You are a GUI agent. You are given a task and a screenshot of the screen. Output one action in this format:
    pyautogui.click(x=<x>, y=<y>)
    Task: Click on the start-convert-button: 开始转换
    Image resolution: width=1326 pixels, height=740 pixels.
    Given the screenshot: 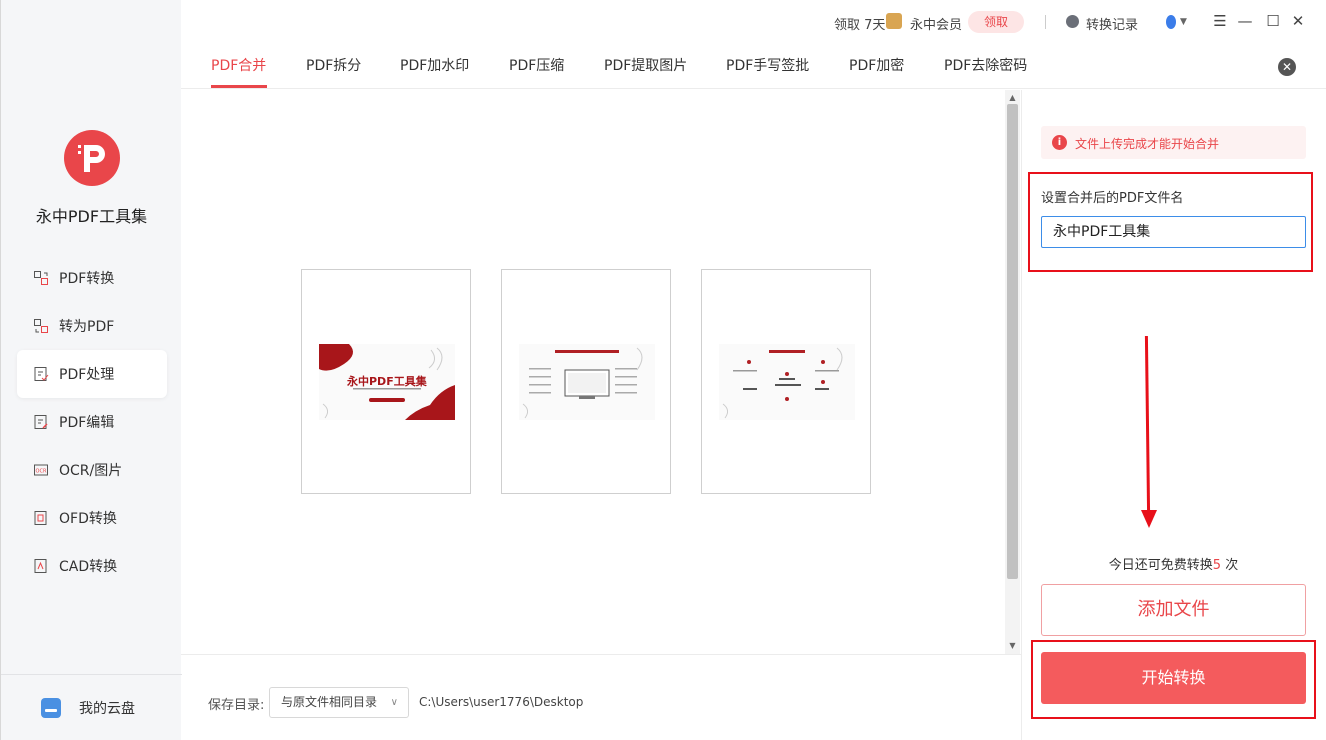 What is the action you would take?
    pyautogui.click(x=1173, y=678)
    